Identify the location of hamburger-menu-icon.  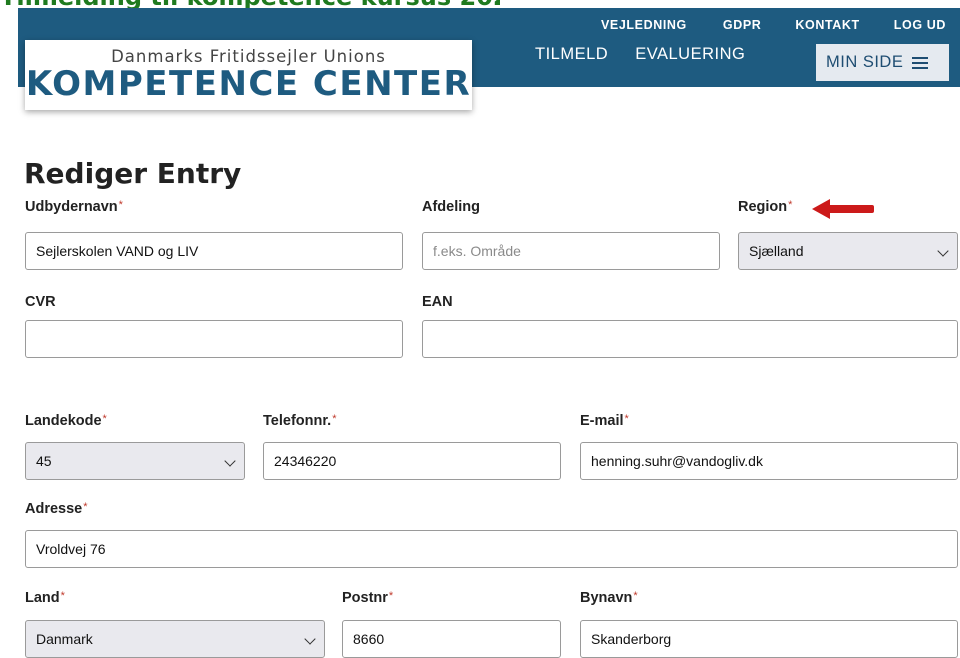
(920, 63).